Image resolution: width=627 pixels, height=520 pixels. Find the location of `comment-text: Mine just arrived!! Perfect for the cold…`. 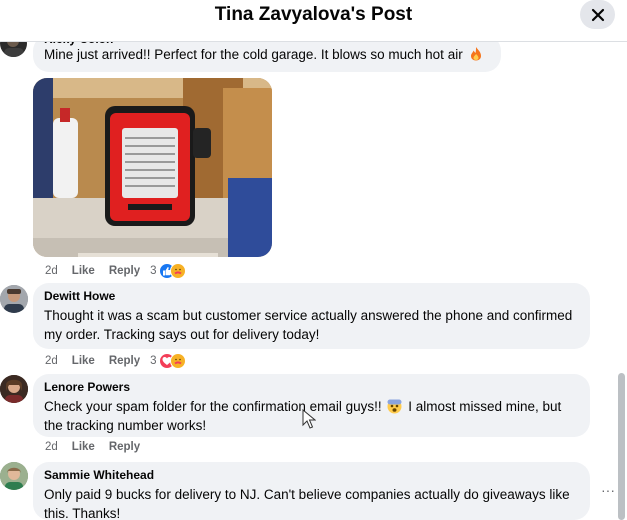

comment-text: Mine just arrived!! Perfect for the cold… is located at coordinates (253, 54).